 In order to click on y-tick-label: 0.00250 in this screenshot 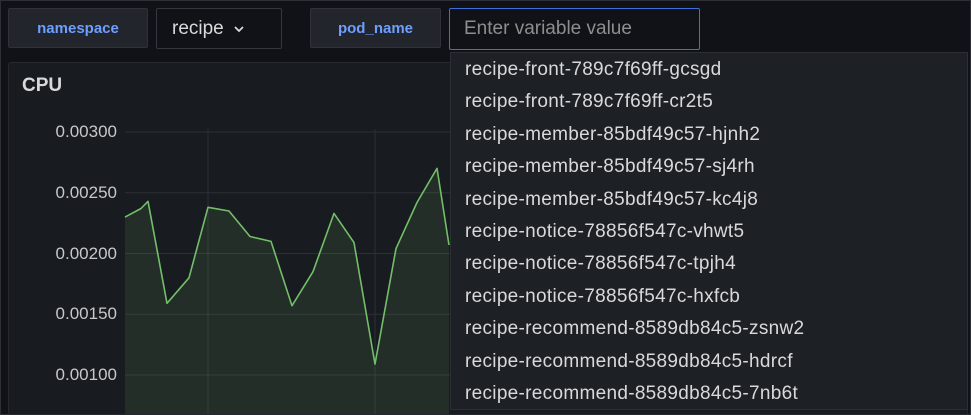, I will do `click(86, 192)`.